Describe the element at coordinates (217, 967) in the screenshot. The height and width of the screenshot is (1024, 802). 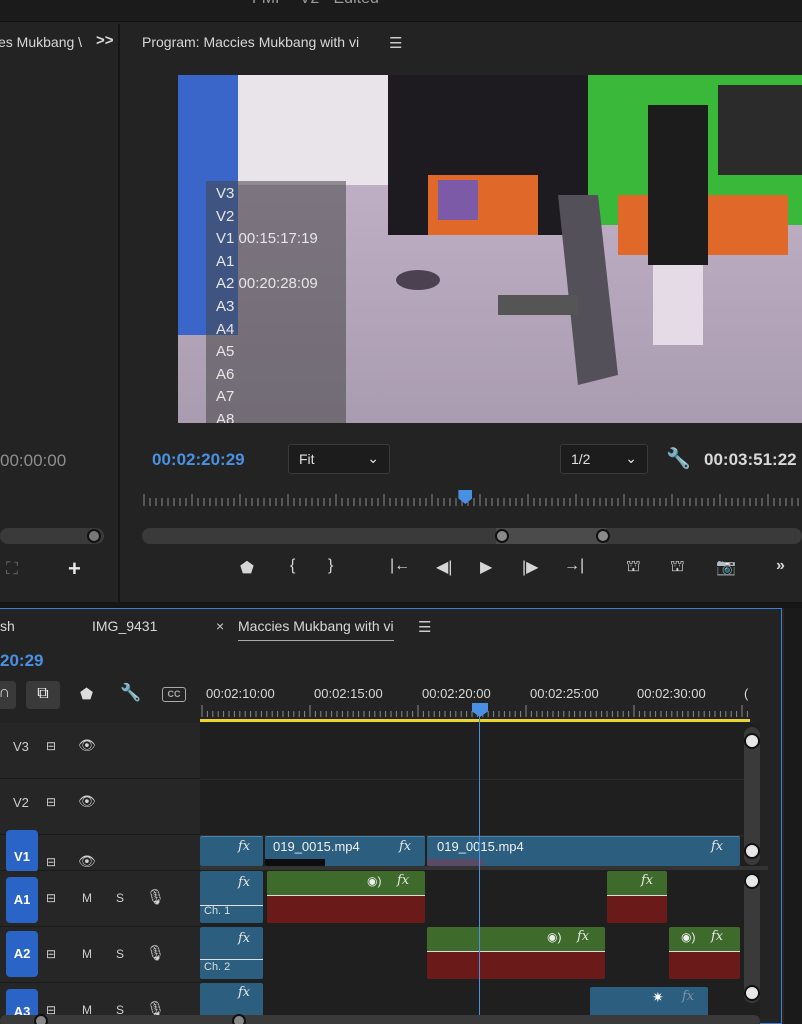
I see `channel-label: Ch. 2` at that location.